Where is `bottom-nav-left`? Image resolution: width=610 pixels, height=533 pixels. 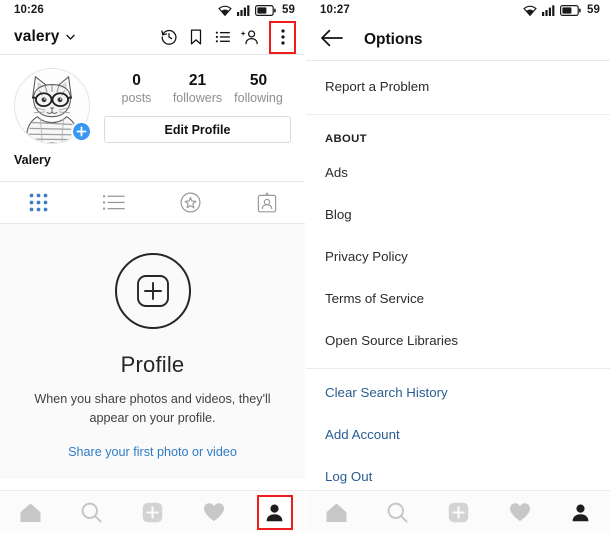
bottom-nav-left is located at coordinates (152, 511).